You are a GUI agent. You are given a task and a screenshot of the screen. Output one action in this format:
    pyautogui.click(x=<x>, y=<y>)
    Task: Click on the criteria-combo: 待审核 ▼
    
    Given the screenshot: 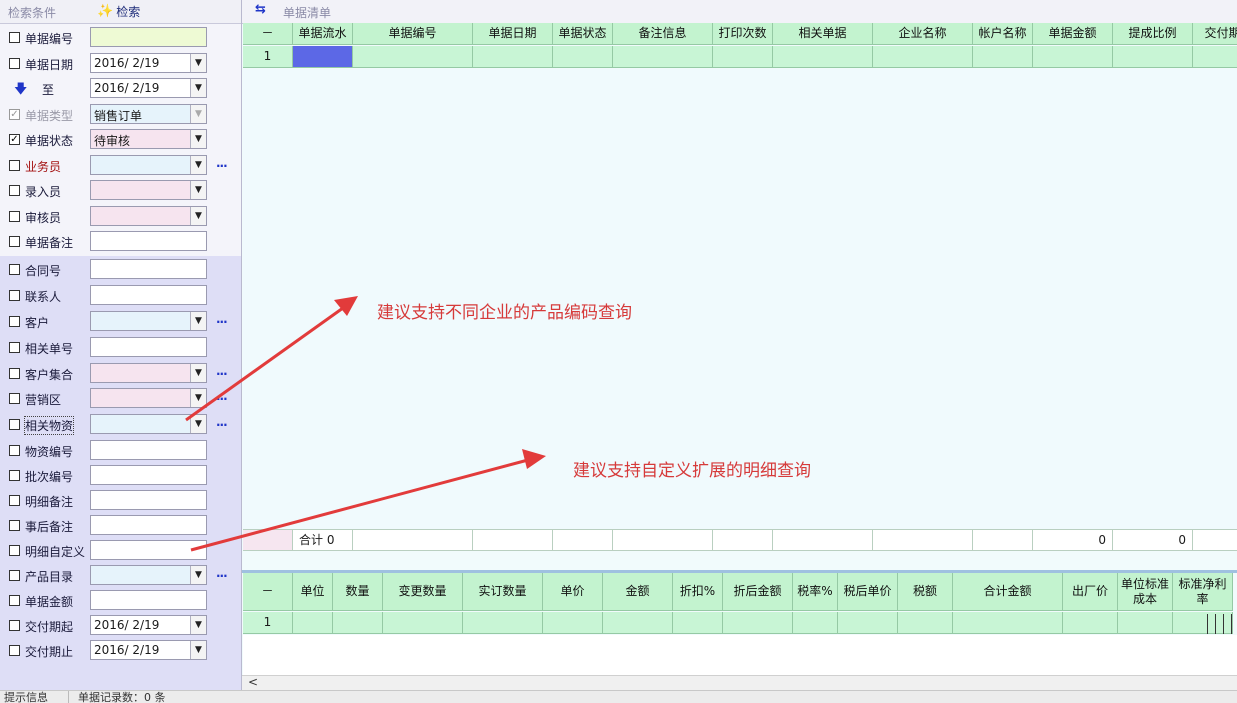 What is the action you would take?
    pyautogui.click(x=148, y=139)
    